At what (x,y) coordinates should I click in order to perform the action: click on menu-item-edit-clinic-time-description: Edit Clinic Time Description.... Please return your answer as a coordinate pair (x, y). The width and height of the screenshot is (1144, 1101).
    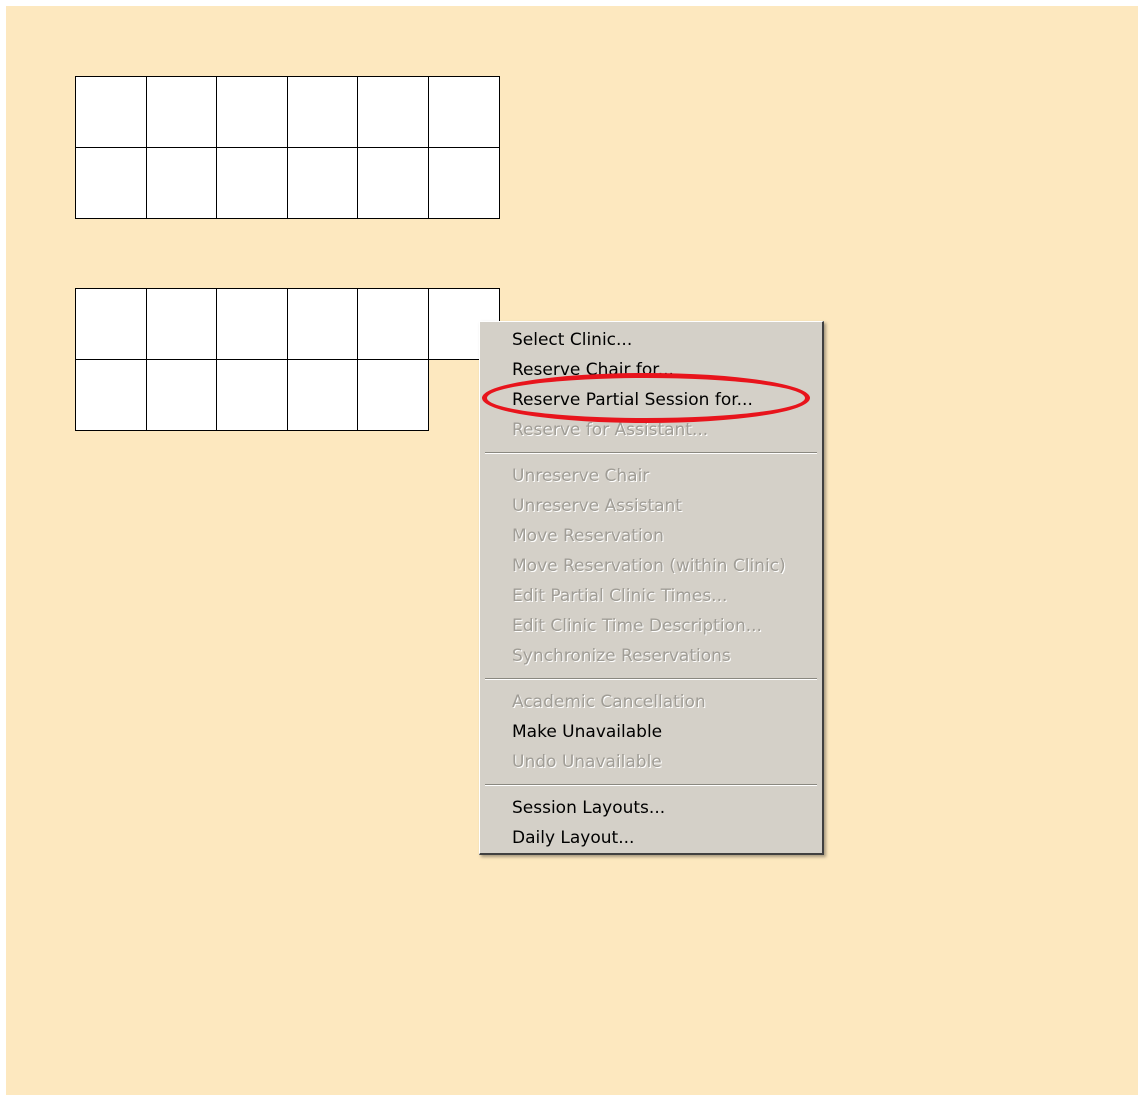
    Looking at the image, I should click on (651, 626).